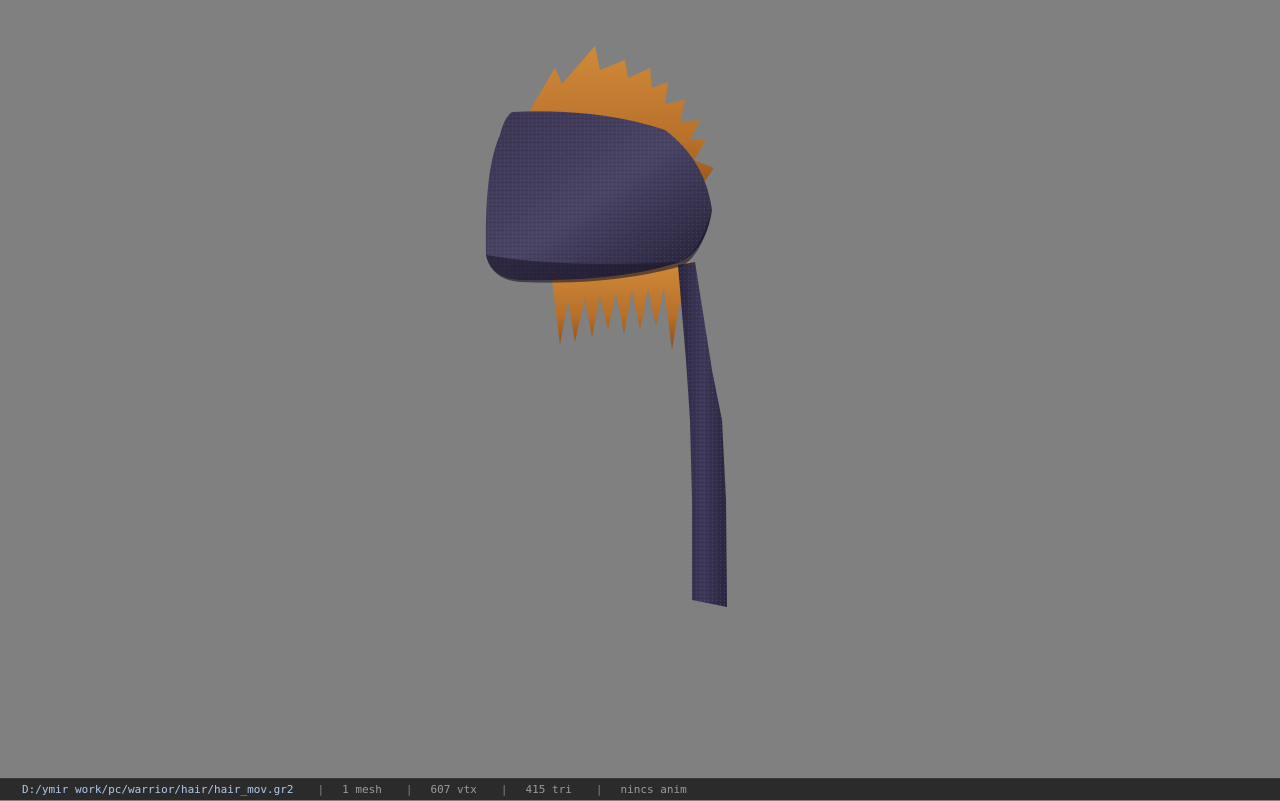  What do you see at coordinates (548, 789) in the screenshot?
I see `triangle-count: 415 tri` at bounding box center [548, 789].